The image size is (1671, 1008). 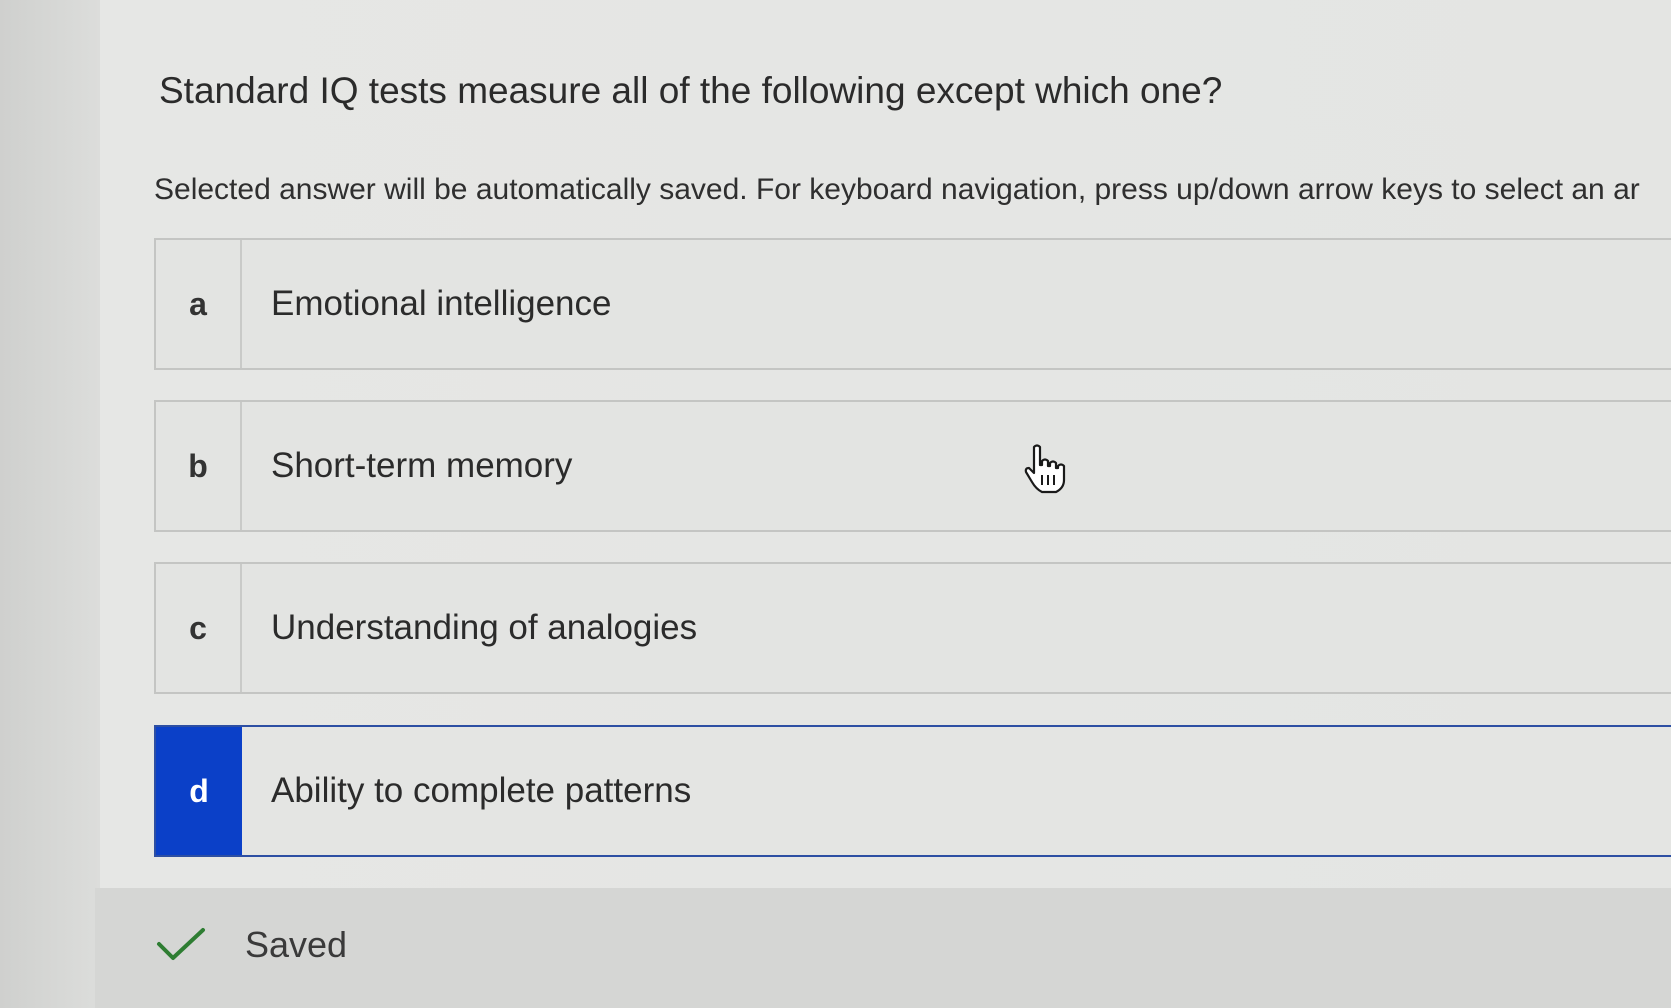 I want to click on option-label: Understanding of analogies, so click(x=484, y=627).